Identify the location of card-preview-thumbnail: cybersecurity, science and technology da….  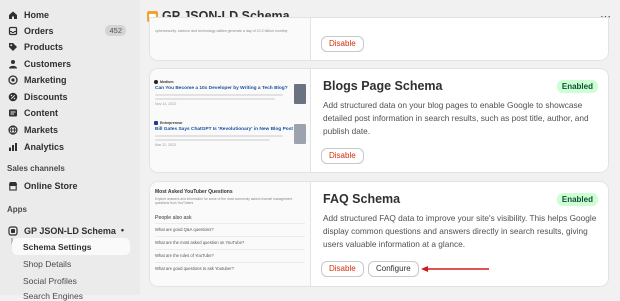
(230, 39).